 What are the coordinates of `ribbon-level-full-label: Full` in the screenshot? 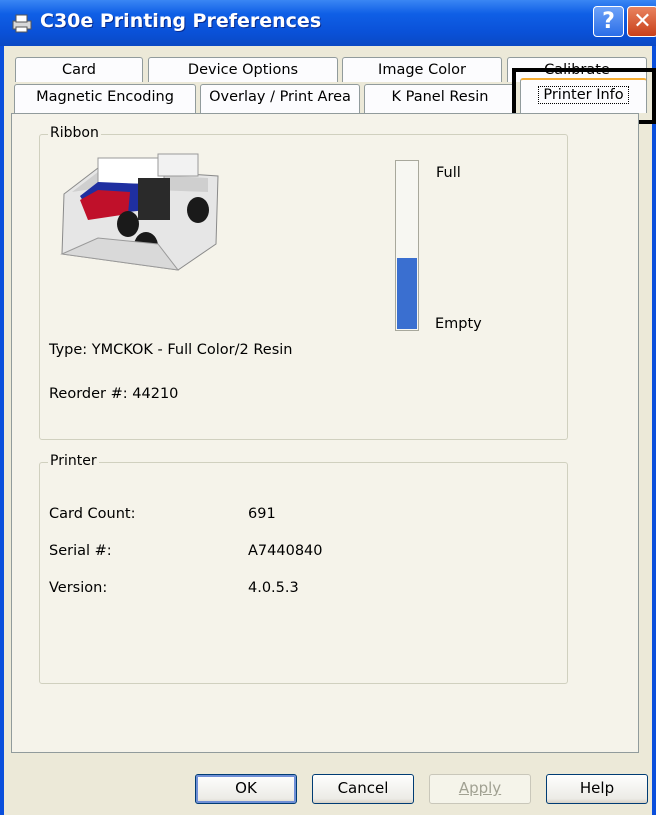 It's located at (448, 173).